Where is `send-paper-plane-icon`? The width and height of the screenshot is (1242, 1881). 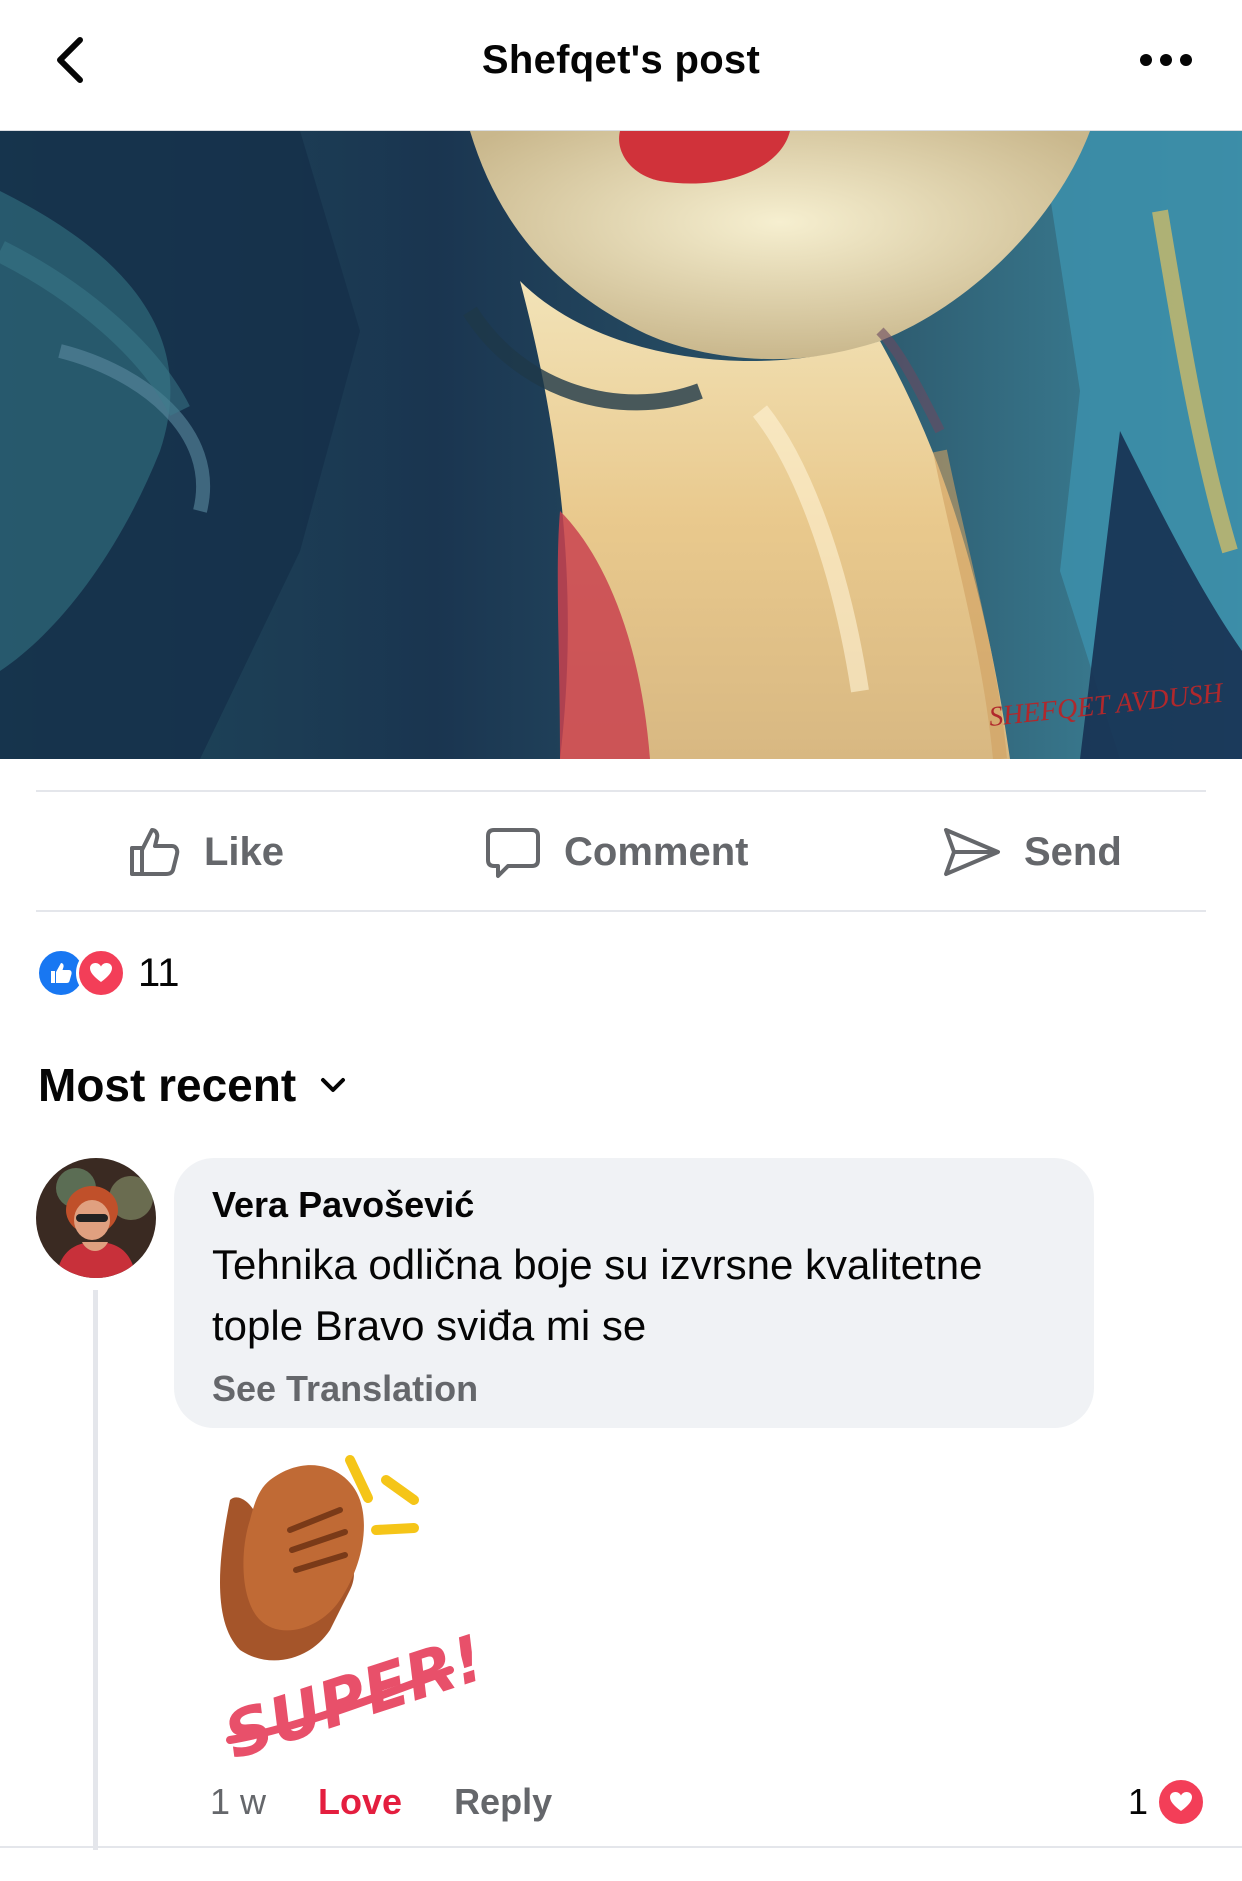
send-paper-plane-icon is located at coordinates (972, 852).